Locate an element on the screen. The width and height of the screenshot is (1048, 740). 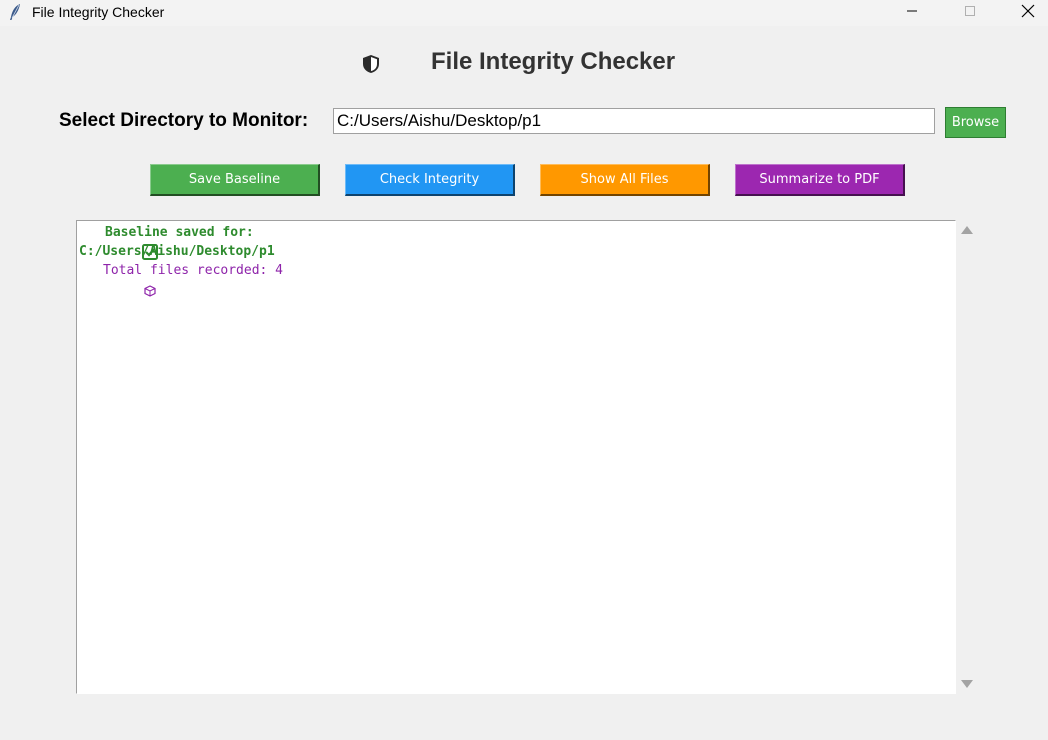
browse-button: Browse is located at coordinates (975, 122).